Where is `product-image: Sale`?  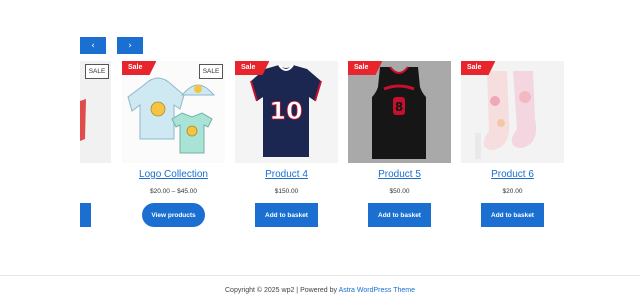 product-image: Sale is located at coordinates (512, 112).